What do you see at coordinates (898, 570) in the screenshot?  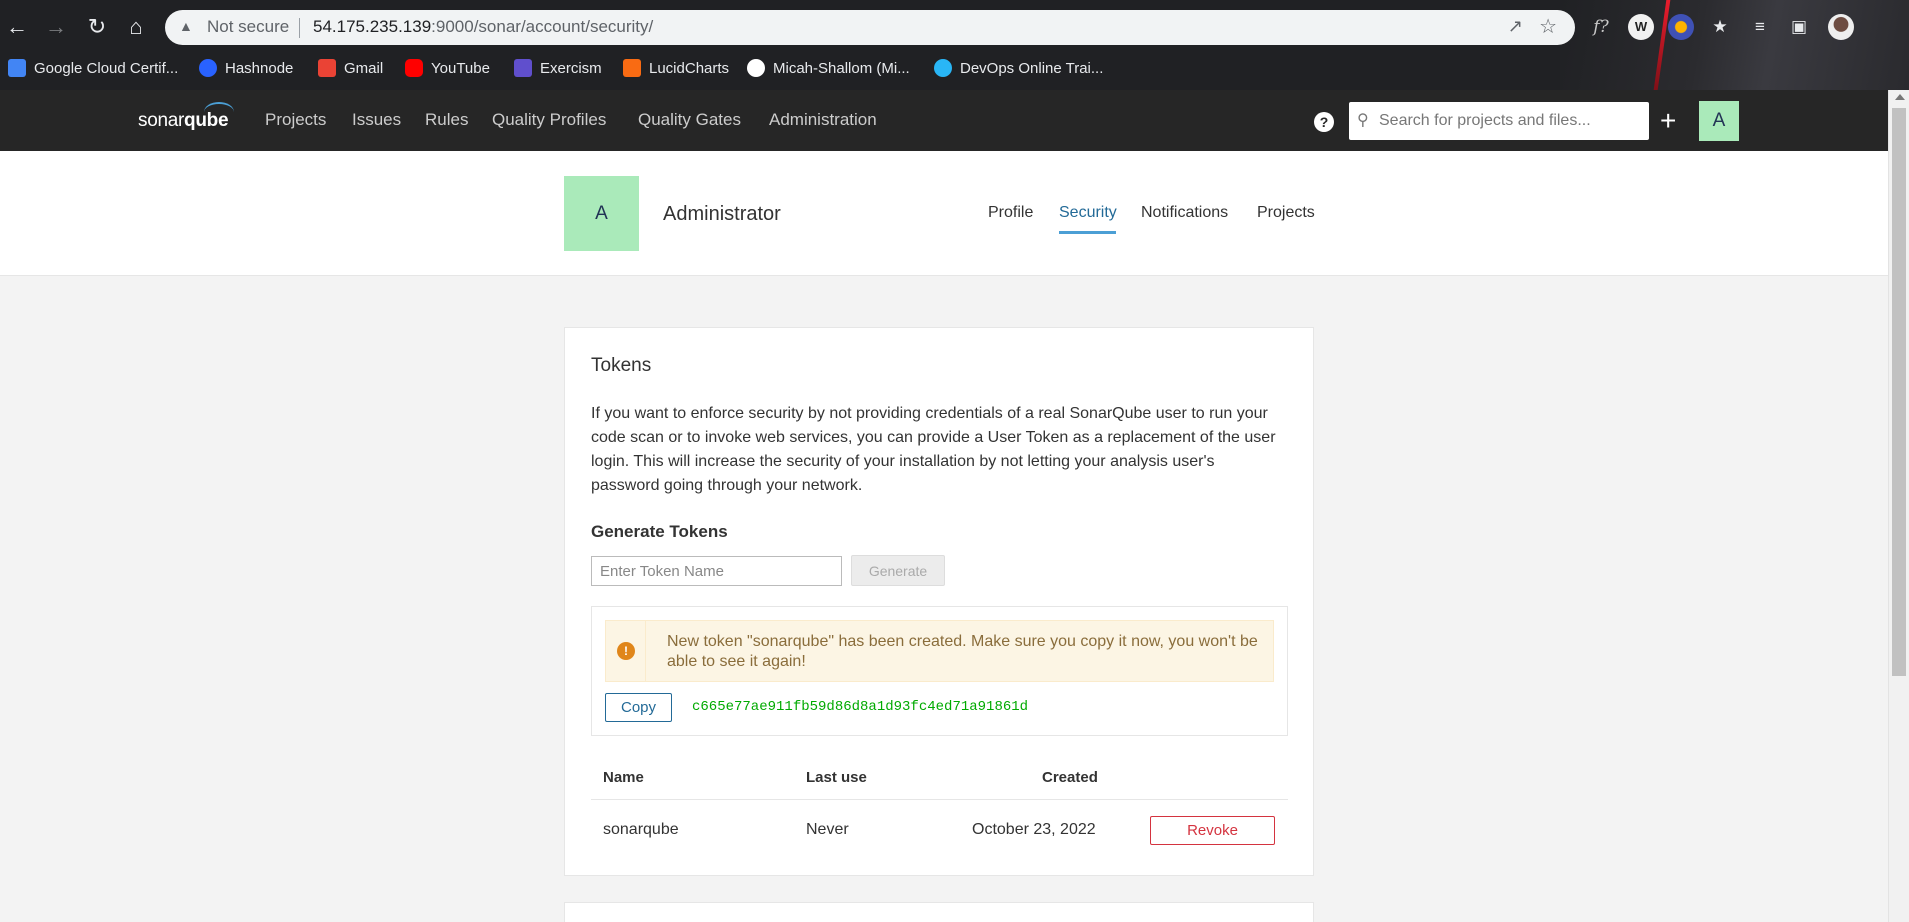 I see `generate-button: Generate` at bounding box center [898, 570].